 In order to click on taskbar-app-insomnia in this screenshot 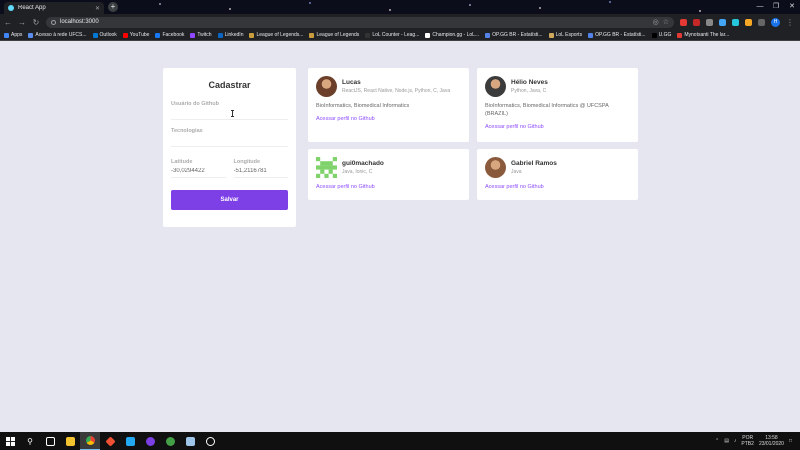, I will do `click(150, 441)`.